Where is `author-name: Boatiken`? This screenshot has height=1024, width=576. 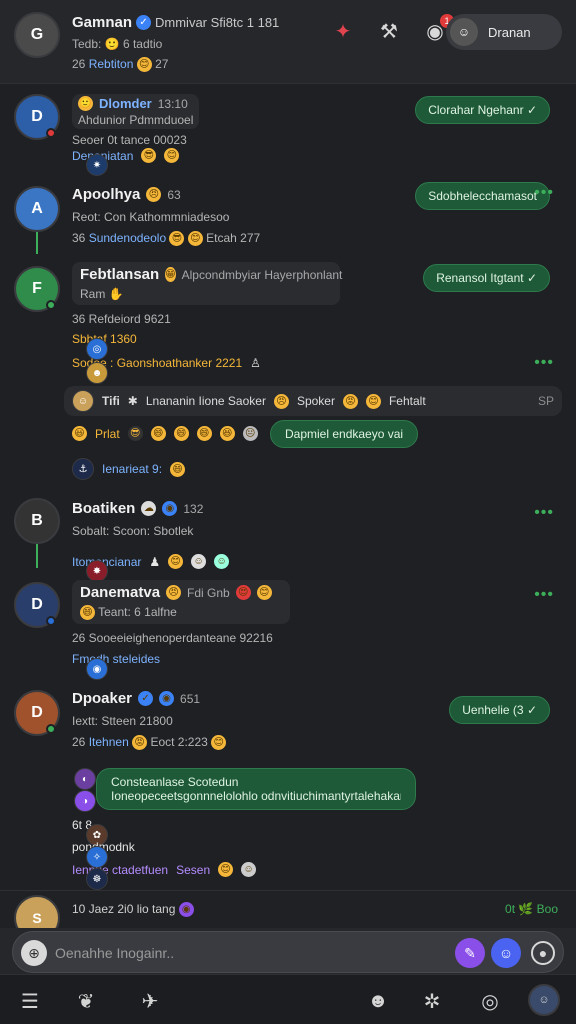
author-name: Boatiken is located at coordinates (104, 508).